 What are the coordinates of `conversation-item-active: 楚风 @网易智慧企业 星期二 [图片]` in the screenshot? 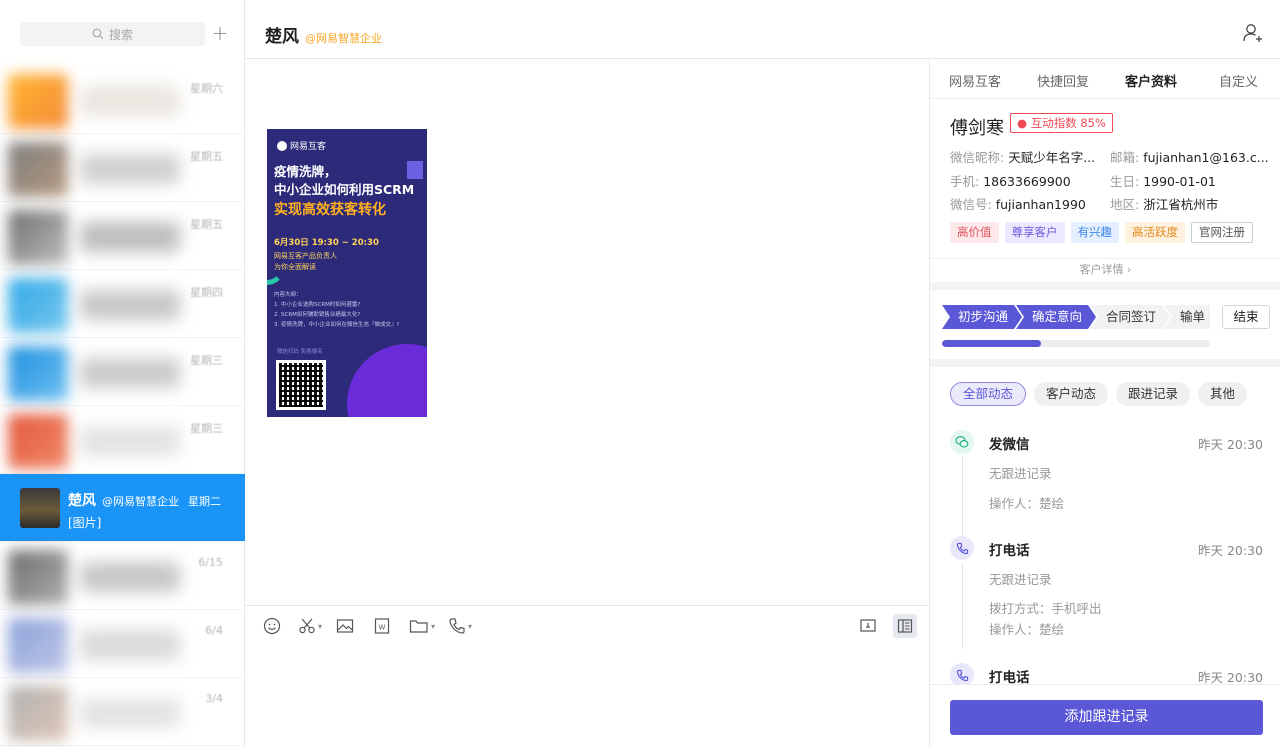 It's located at (122, 508).